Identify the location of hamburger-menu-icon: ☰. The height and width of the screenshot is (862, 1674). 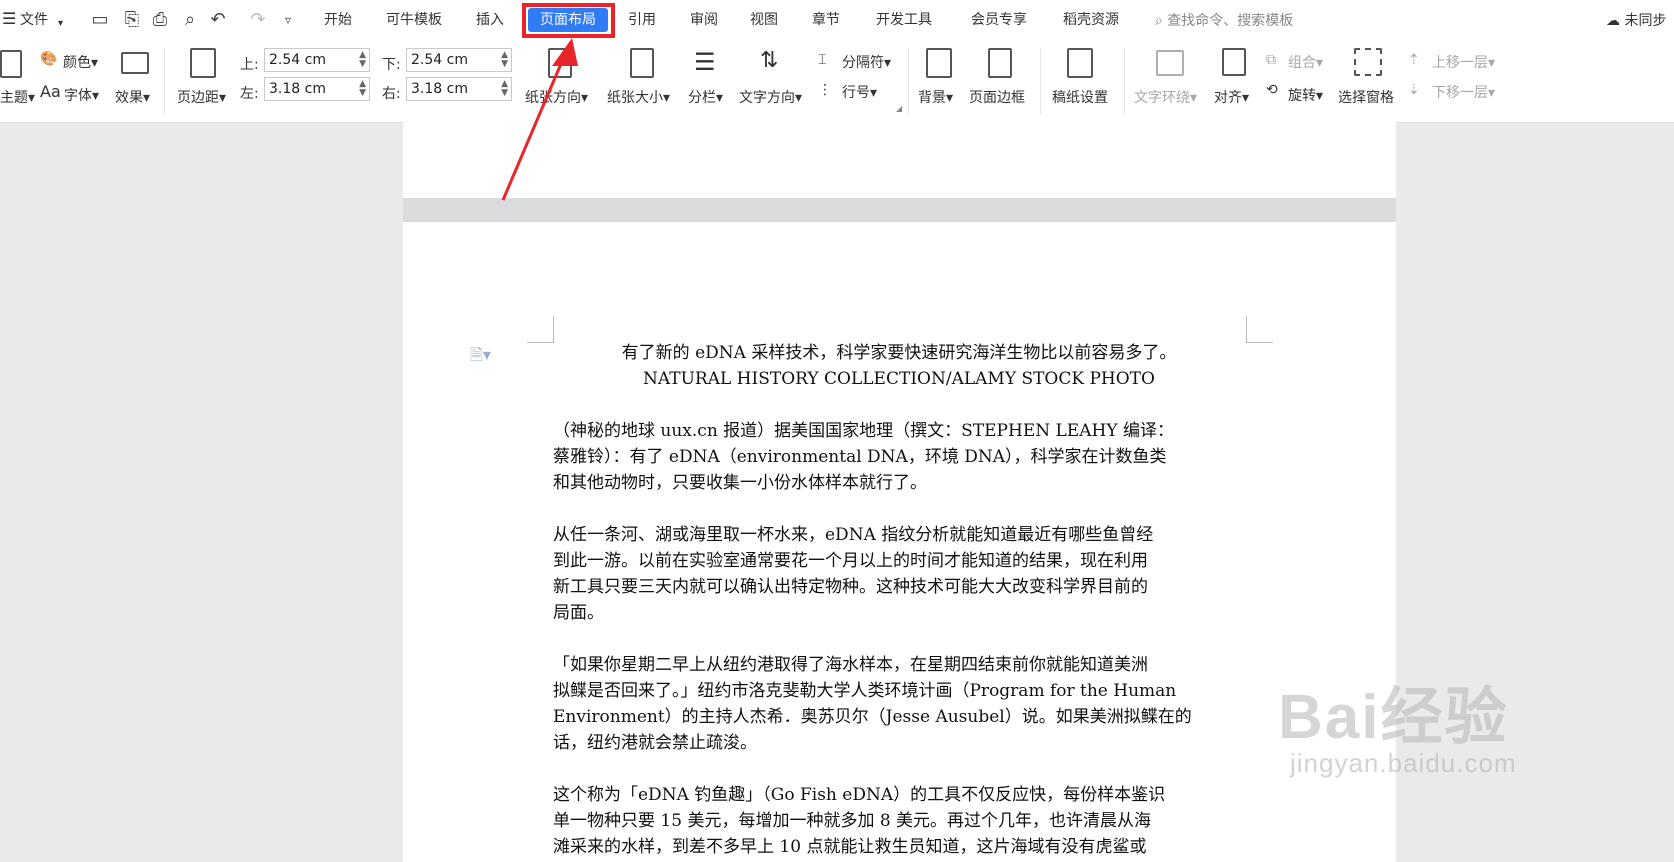
(9, 19).